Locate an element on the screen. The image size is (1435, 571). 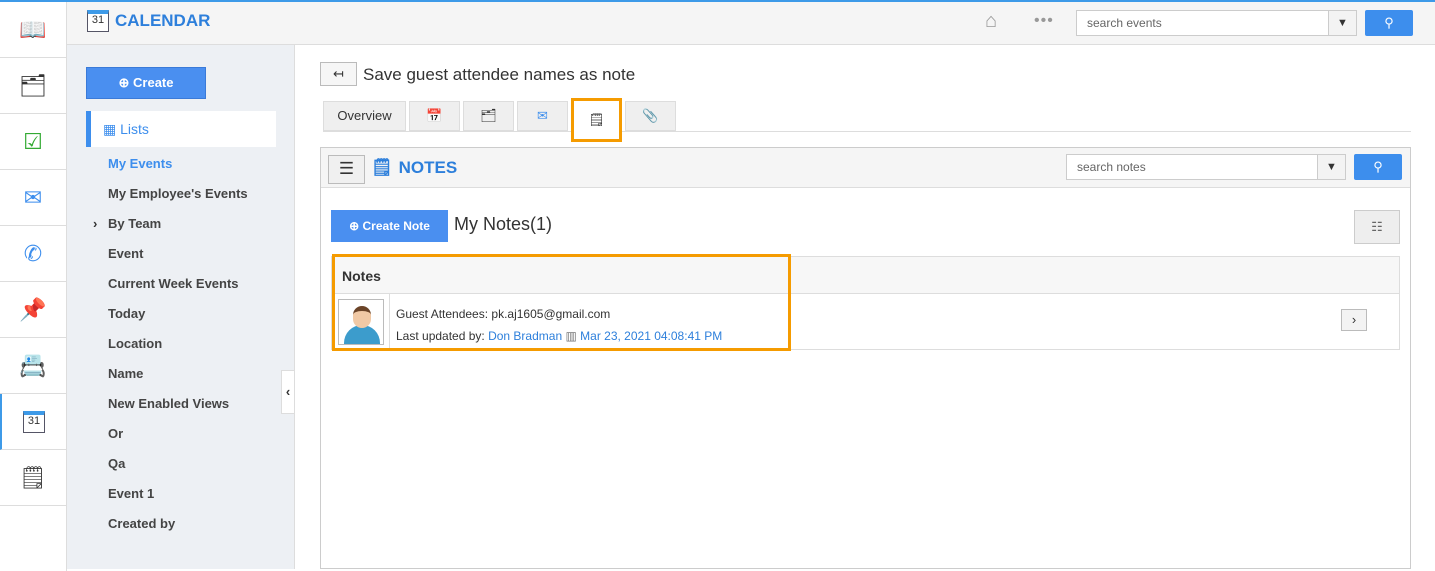
tab-schedule: 📅 is located at coordinates (434, 116).